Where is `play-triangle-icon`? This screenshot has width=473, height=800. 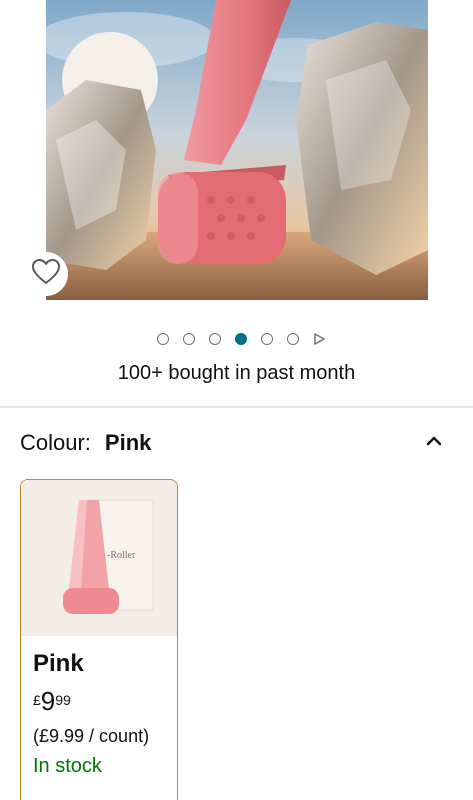 play-triangle-icon is located at coordinates (319, 339).